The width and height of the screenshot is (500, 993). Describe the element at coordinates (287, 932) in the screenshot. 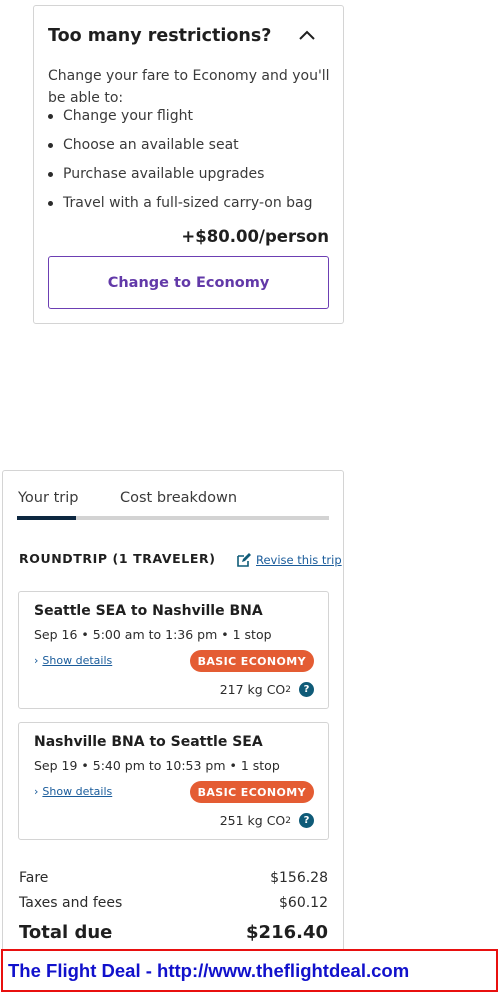

I see `total-amount: $216.40` at that location.